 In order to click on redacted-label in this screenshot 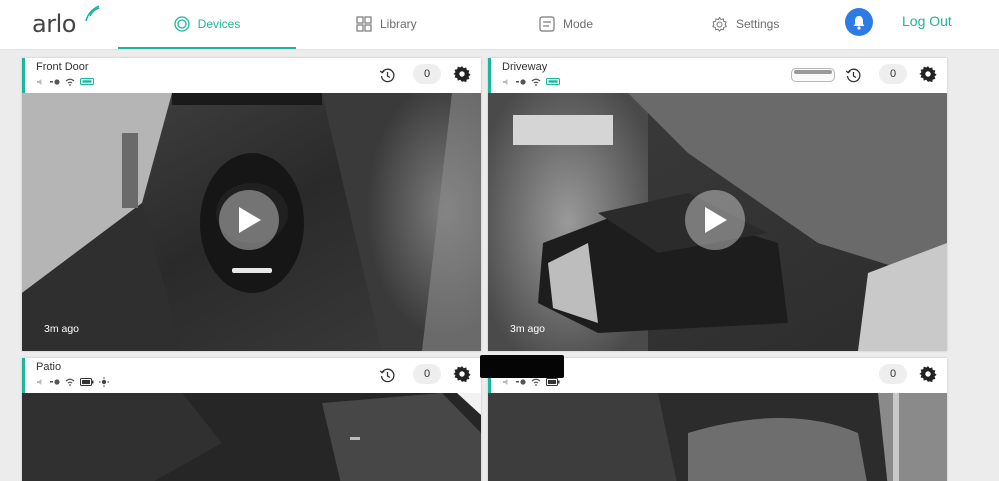, I will do `click(522, 366)`.